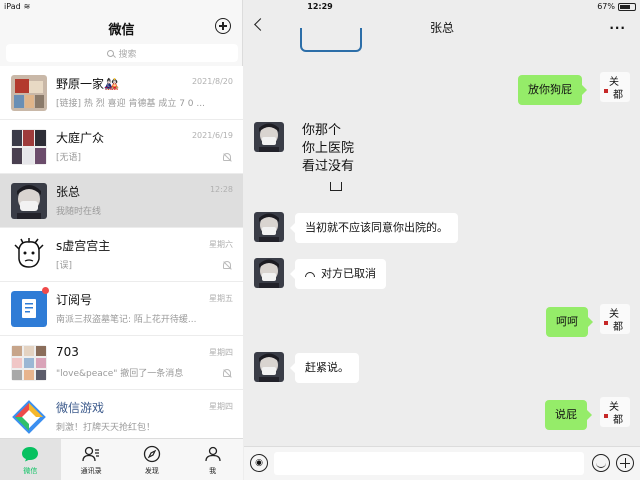  What do you see at coordinates (328, 148) in the screenshot?
I see `sticker-text: 你那个 你上医院 看过没有` at bounding box center [328, 148].